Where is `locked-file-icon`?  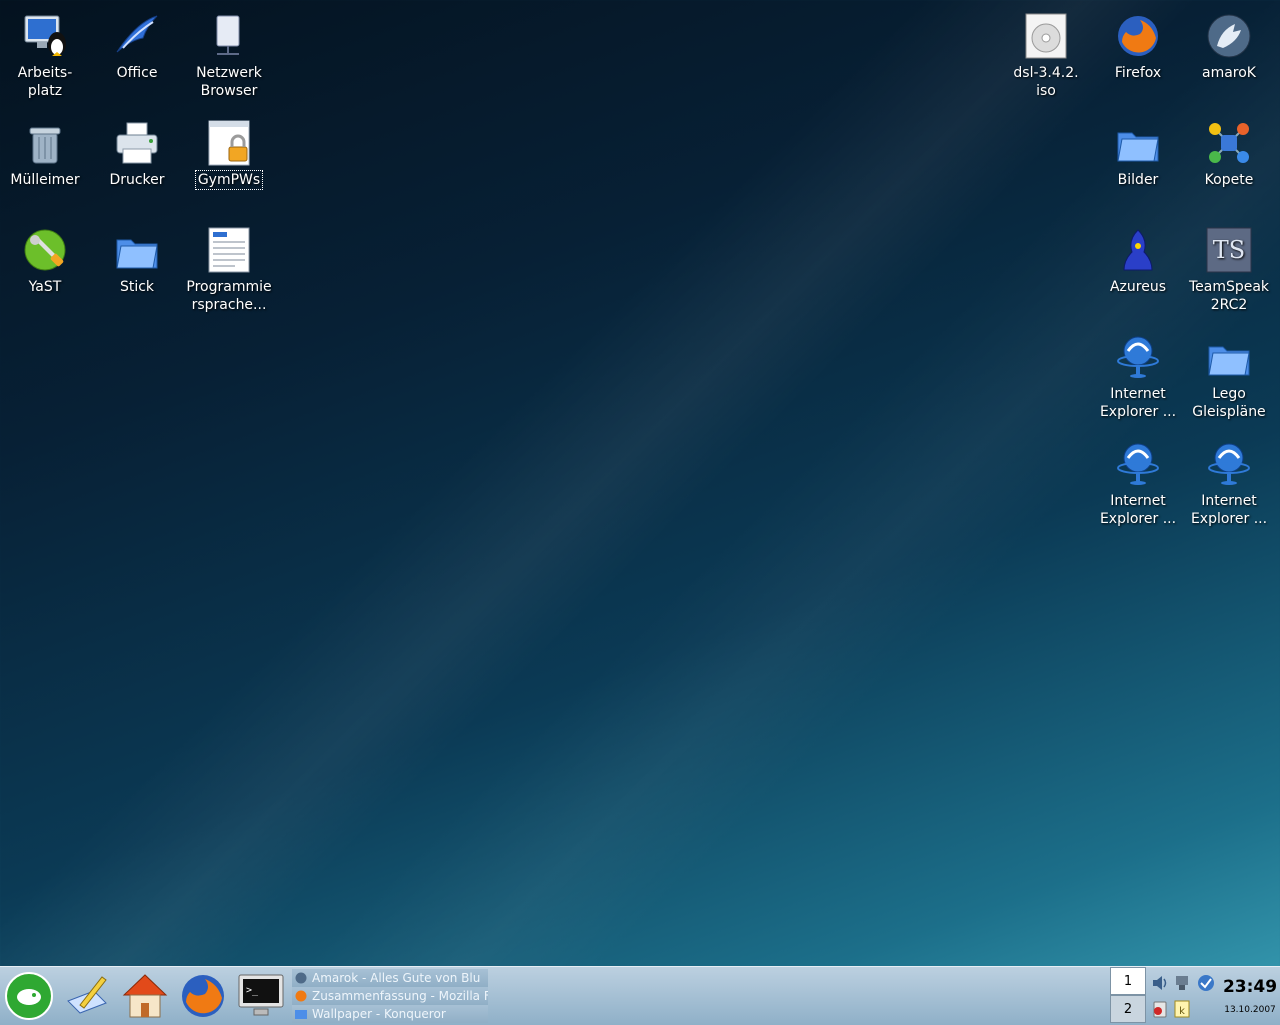 locked-file-icon is located at coordinates (229, 143).